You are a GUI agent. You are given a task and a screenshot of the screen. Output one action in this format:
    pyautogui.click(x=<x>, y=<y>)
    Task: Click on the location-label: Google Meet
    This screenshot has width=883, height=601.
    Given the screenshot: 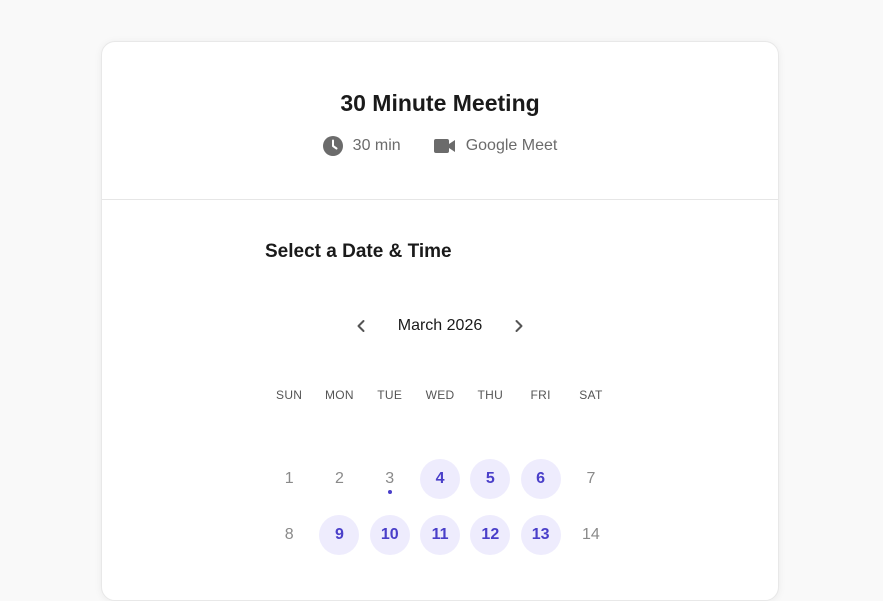 What is the action you would take?
    pyautogui.click(x=511, y=145)
    